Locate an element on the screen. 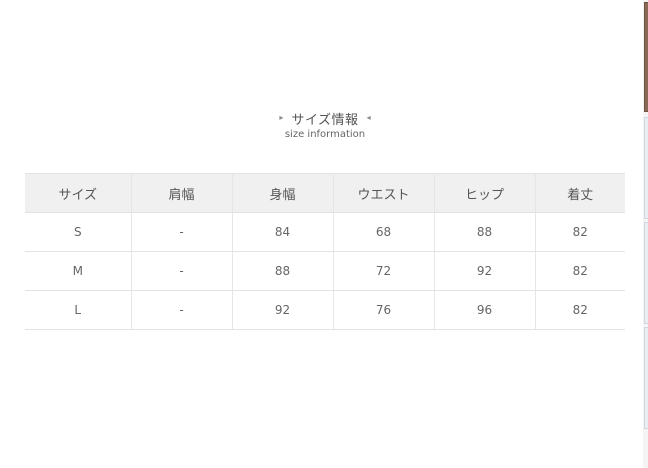 This screenshot has width=648, height=468. cell-chest: 92 is located at coordinates (282, 310).